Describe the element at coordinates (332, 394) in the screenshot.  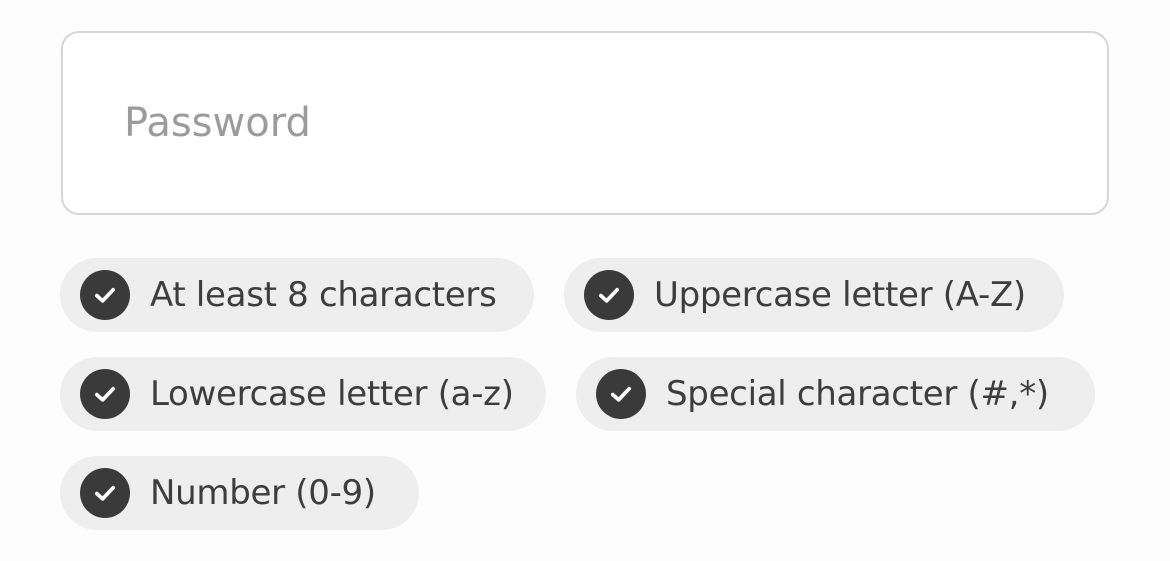
I see `requirement-label: Lowercase letter (a-z)` at that location.